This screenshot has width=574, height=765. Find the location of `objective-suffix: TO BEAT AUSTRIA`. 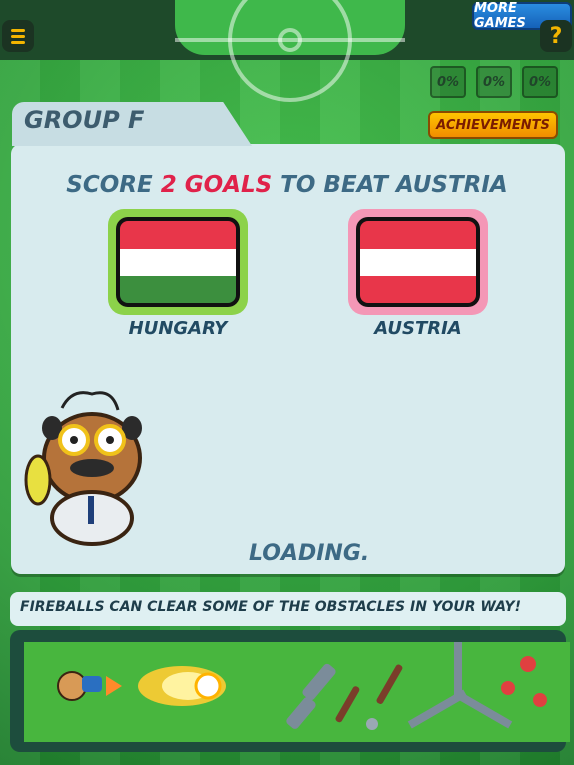

objective-suffix: TO BEAT AUSTRIA is located at coordinates (390, 185).